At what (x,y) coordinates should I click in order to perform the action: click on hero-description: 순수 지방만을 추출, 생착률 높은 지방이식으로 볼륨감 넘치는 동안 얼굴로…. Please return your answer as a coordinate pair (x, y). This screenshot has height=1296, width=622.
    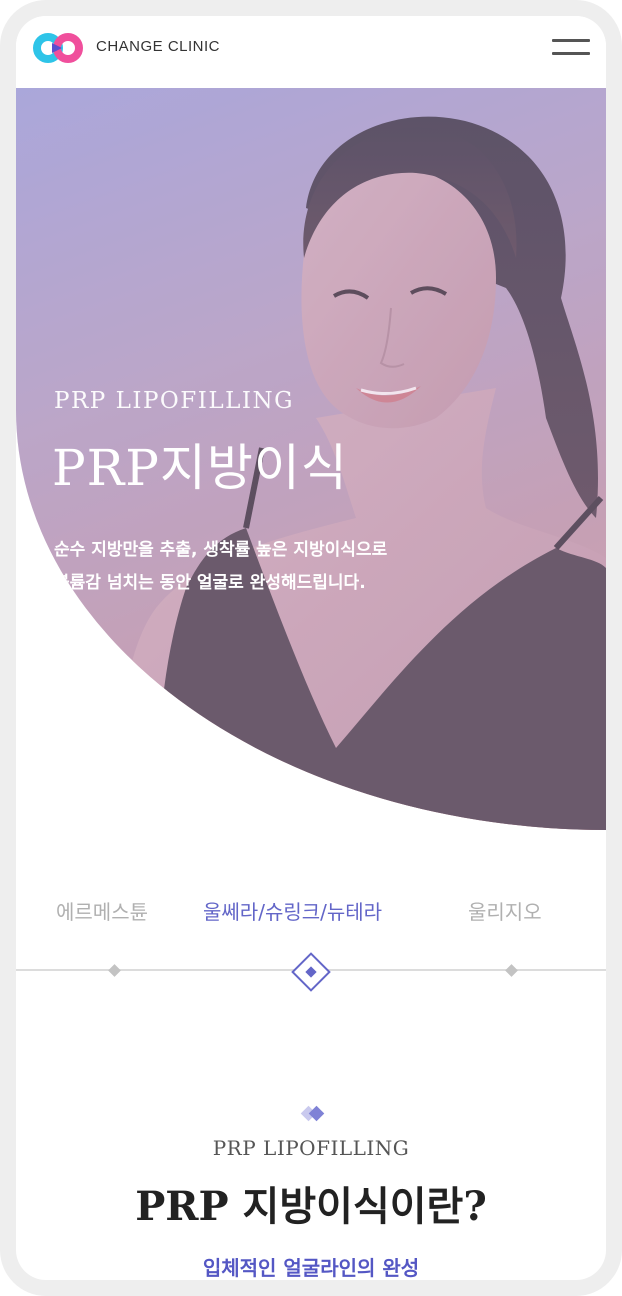
    Looking at the image, I should click on (284, 567).